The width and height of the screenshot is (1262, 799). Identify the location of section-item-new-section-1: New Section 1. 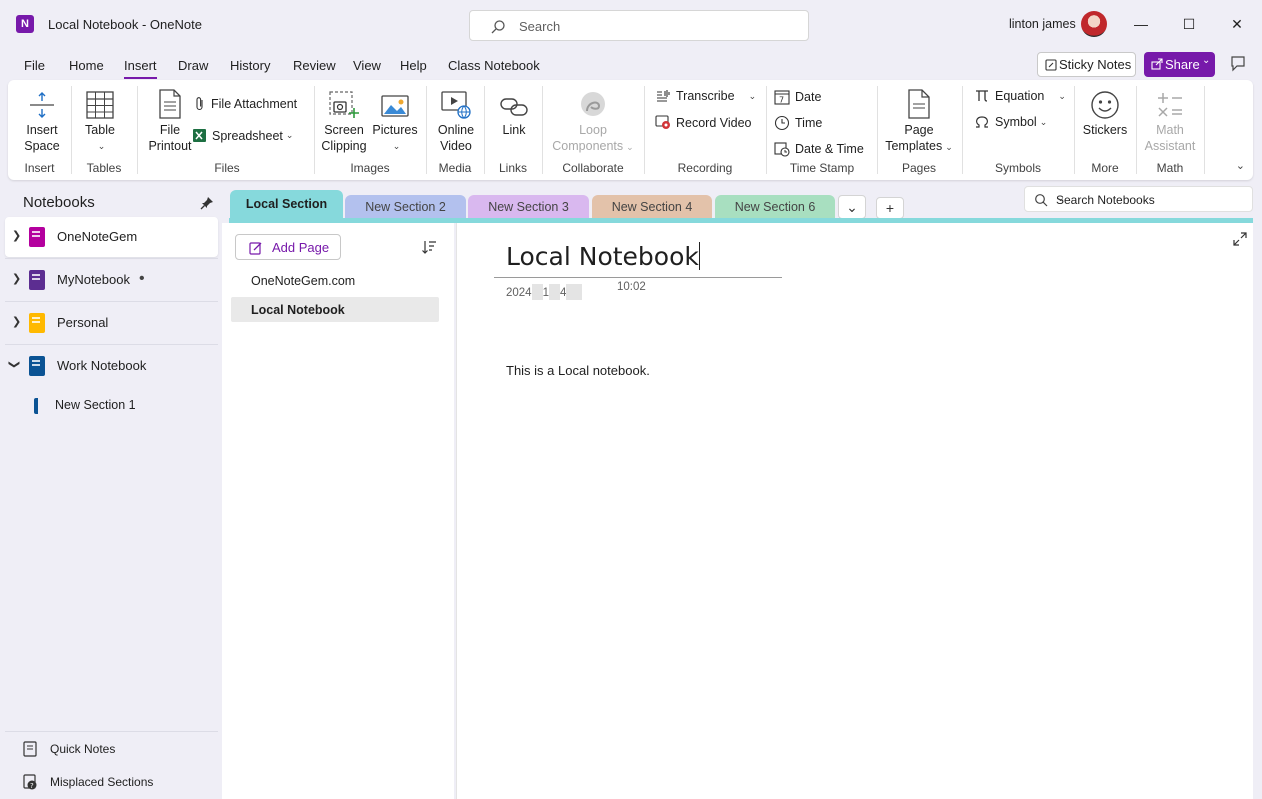
(111, 406).